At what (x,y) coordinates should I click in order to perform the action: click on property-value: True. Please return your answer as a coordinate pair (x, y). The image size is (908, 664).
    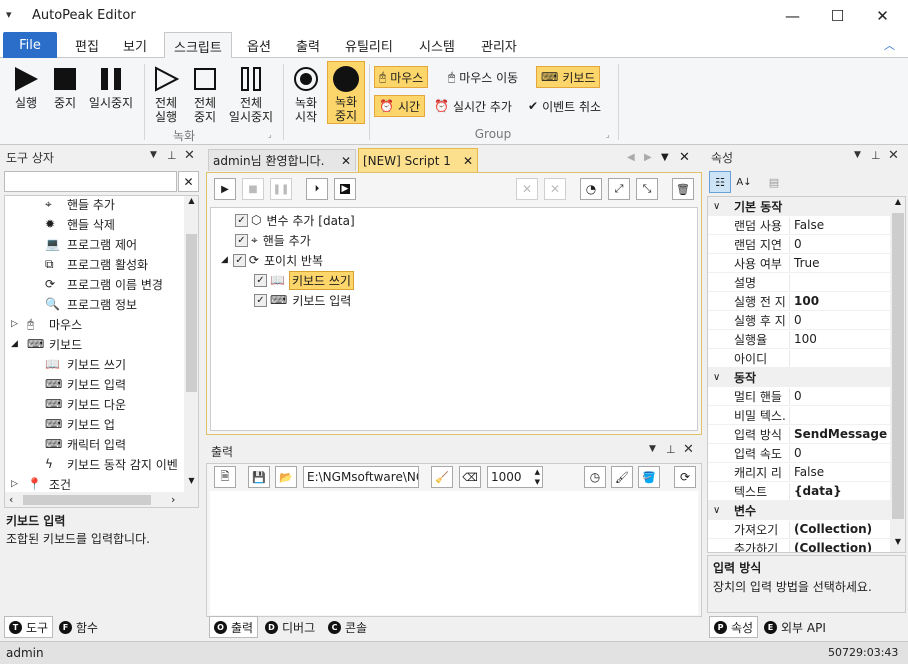
    Looking at the image, I should click on (805, 263).